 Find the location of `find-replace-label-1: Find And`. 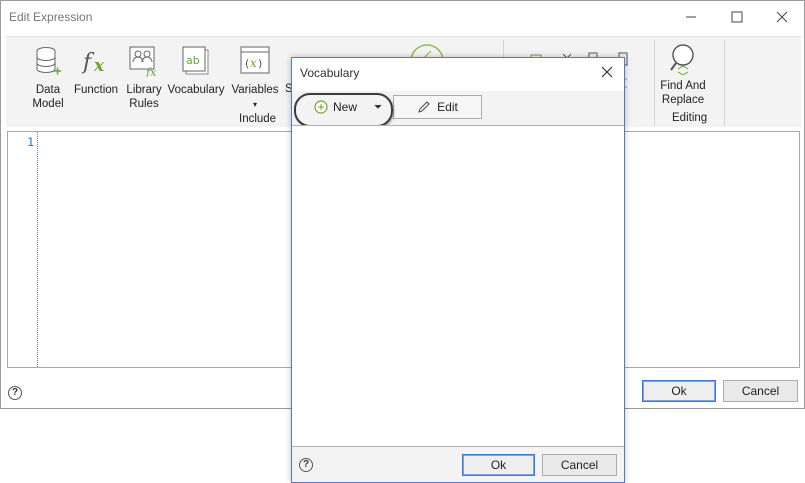

find-replace-label-1: Find And is located at coordinates (683, 86).